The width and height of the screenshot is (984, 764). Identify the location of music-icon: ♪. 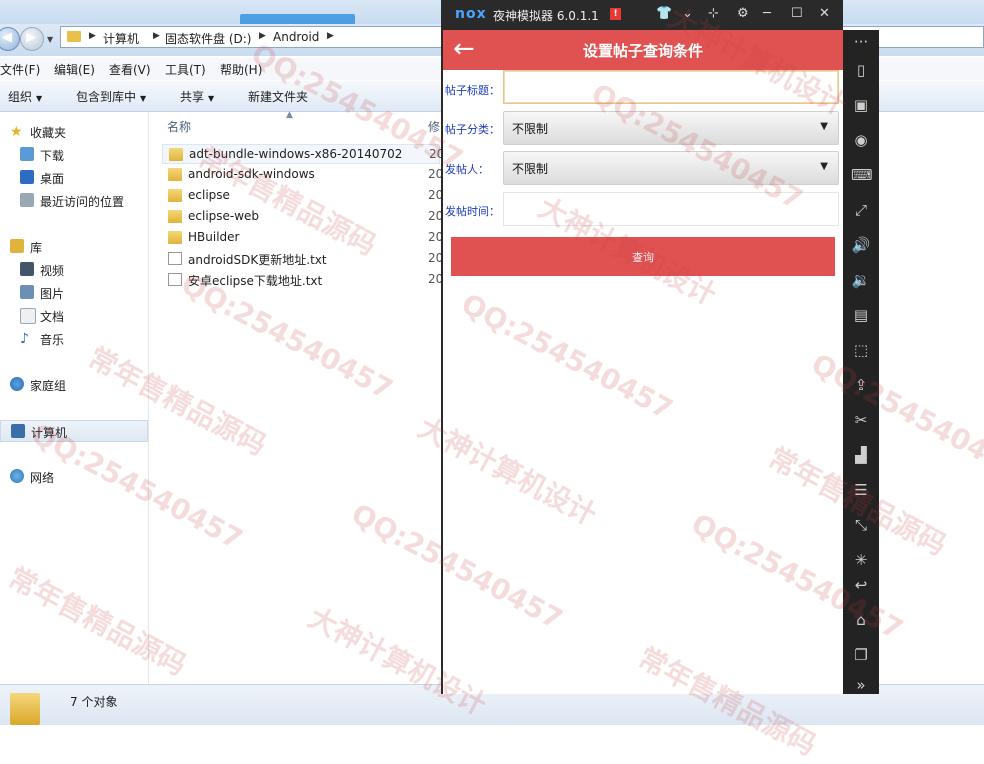
(24, 339).